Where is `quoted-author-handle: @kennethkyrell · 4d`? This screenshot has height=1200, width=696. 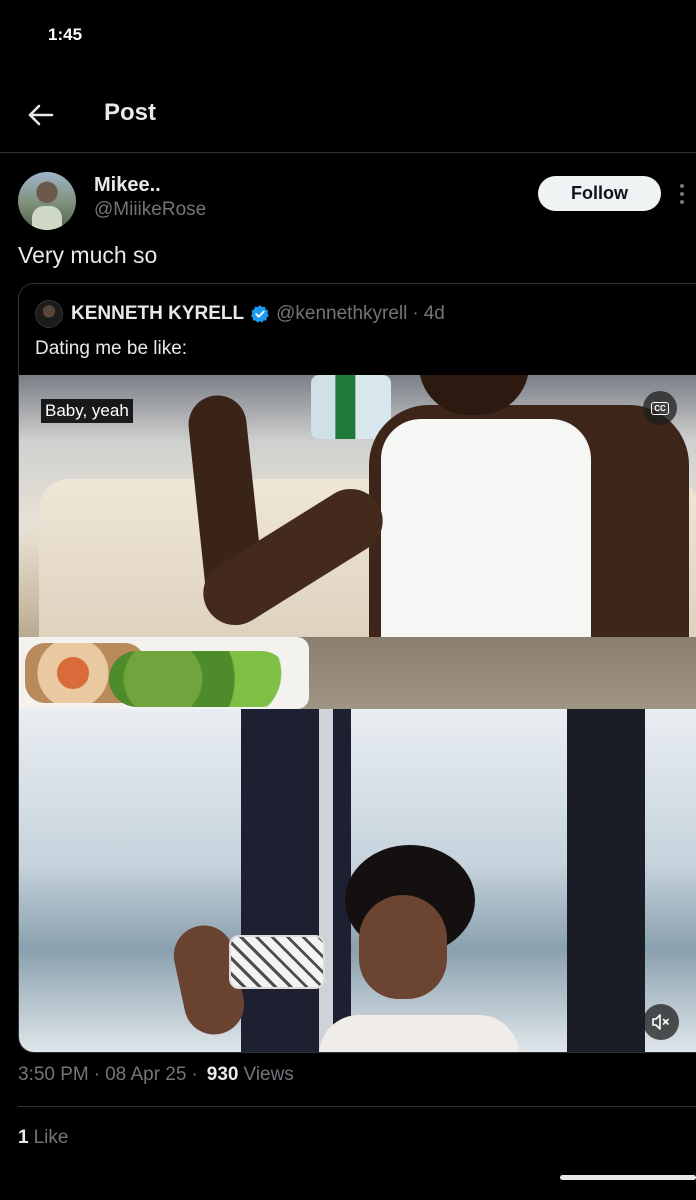 quoted-author-handle: @kennethkyrell · 4d is located at coordinates (360, 313).